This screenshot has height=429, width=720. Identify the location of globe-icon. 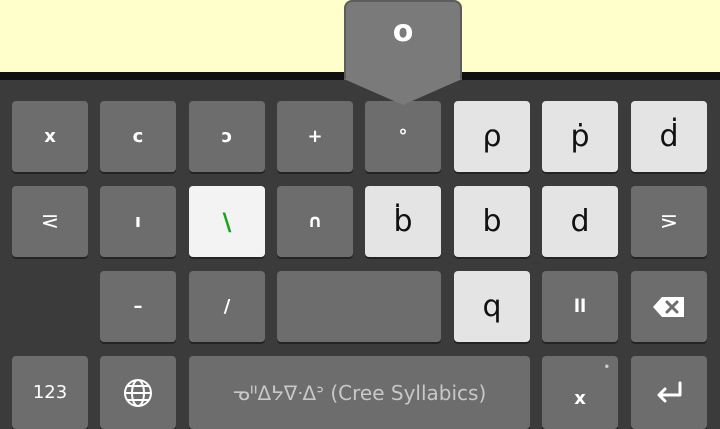
(138, 393).